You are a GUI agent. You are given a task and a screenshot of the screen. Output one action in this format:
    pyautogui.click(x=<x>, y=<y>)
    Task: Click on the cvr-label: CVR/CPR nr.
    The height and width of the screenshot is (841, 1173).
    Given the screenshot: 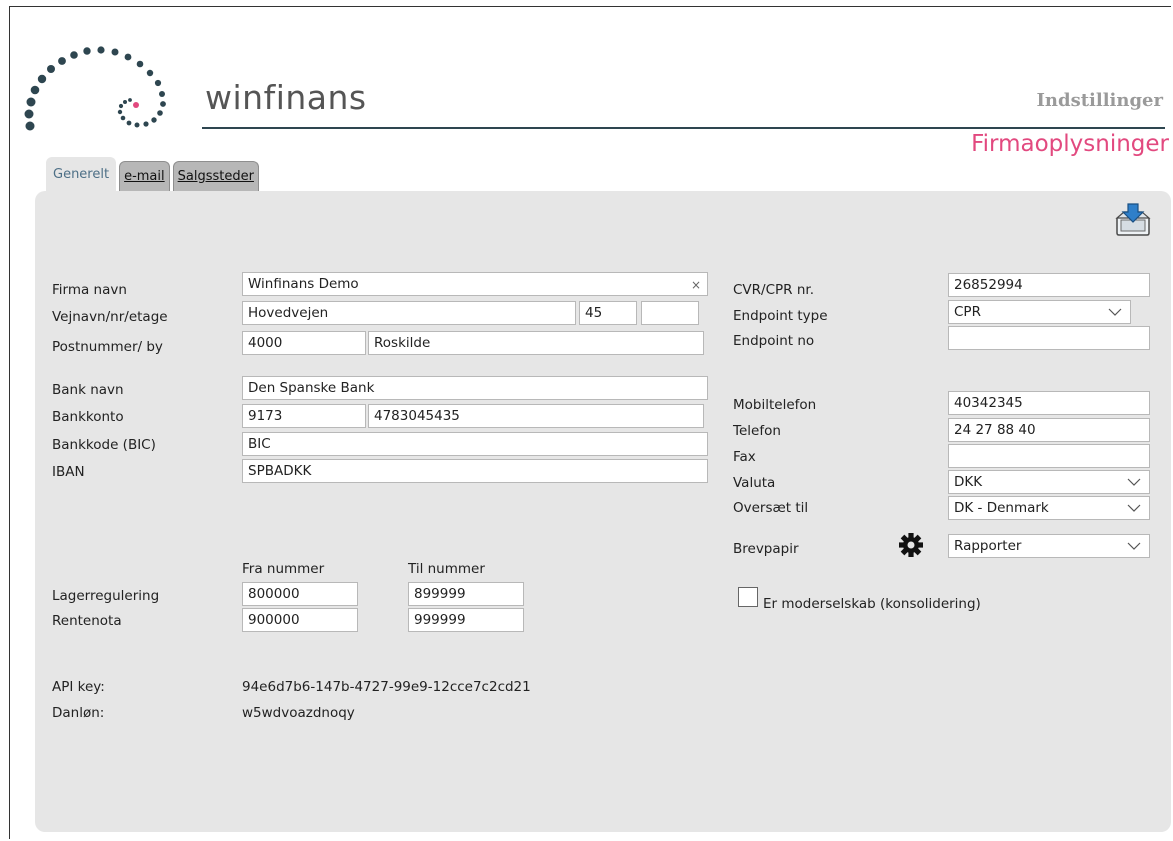 What is the action you would take?
    pyautogui.click(x=773, y=290)
    